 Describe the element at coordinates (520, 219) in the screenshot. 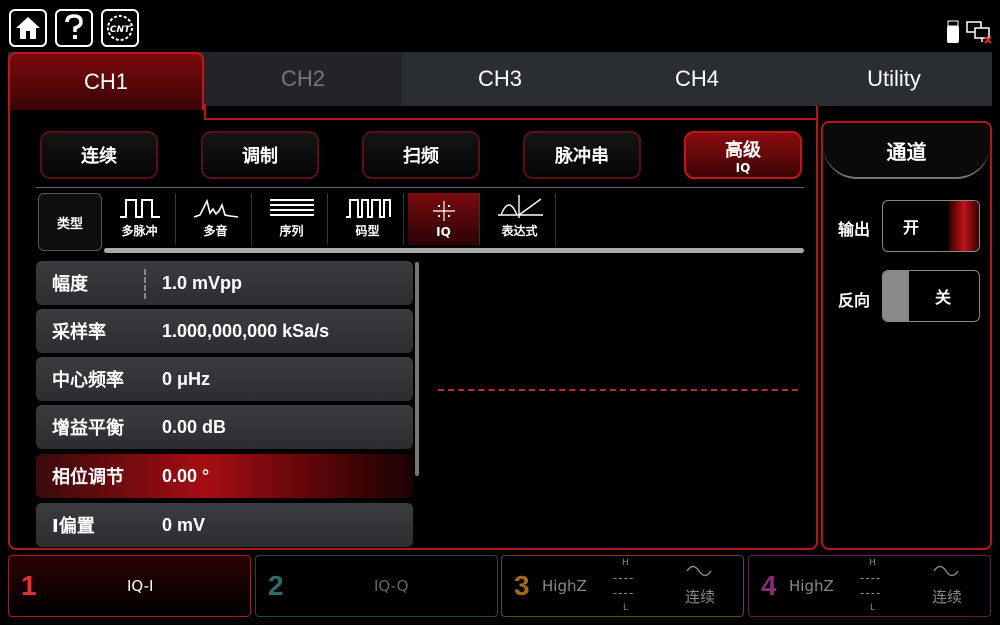

I see `waveform-expression: 表达式` at that location.